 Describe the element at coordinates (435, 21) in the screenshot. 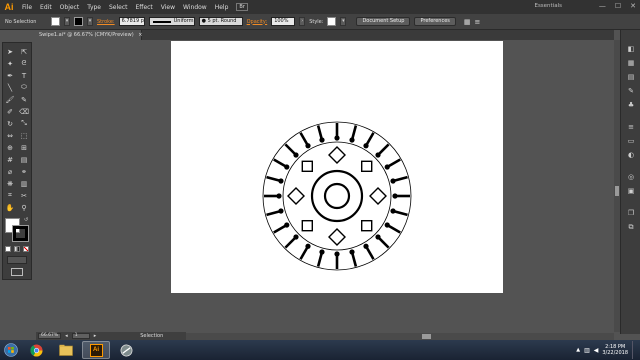

I see `preferences-button: Preferences` at that location.